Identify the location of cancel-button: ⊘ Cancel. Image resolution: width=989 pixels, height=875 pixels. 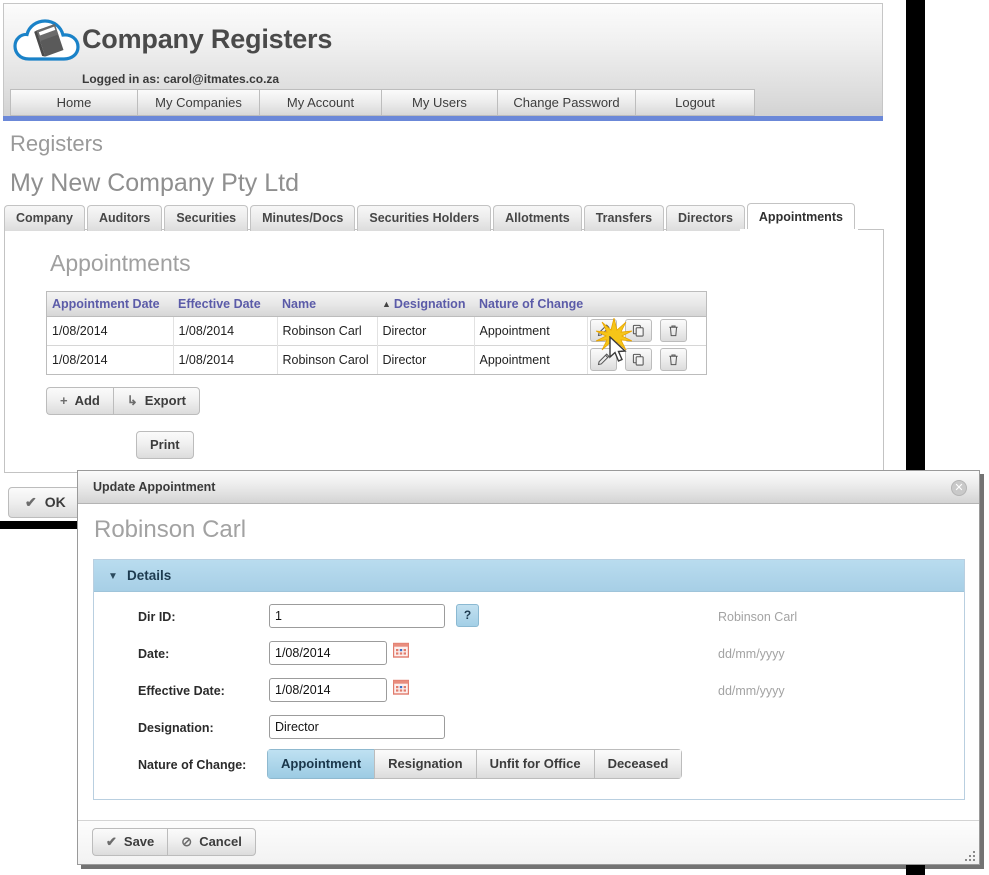
(211, 842).